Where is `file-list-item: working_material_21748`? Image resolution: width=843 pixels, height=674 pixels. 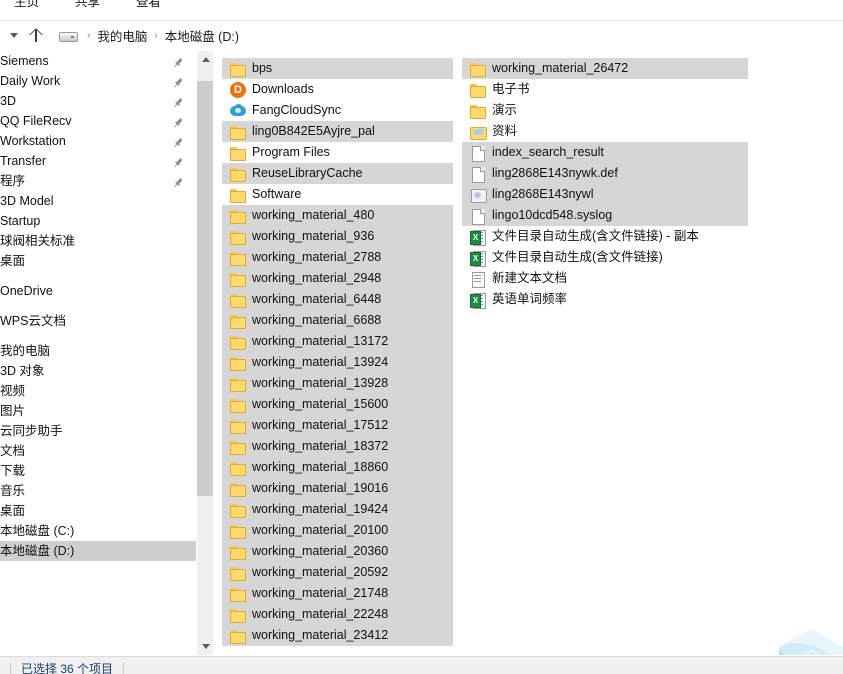
file-list-item: working_material_21748 is located at coordinates (337, 593).